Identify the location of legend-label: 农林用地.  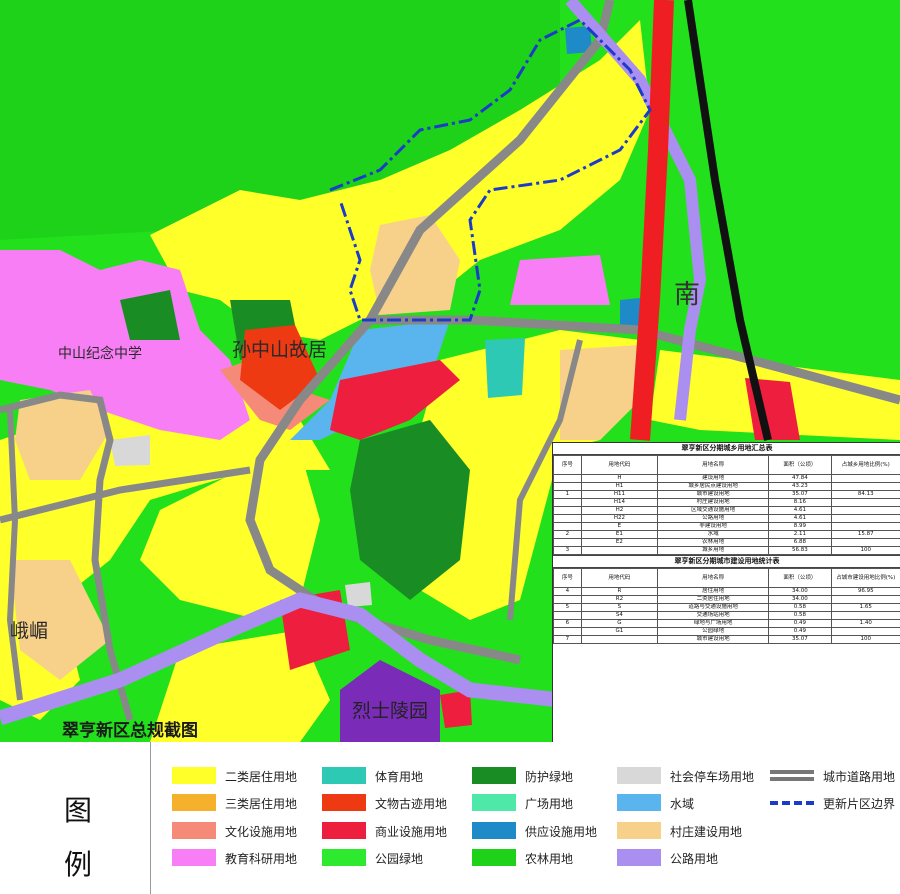
(549, 859).